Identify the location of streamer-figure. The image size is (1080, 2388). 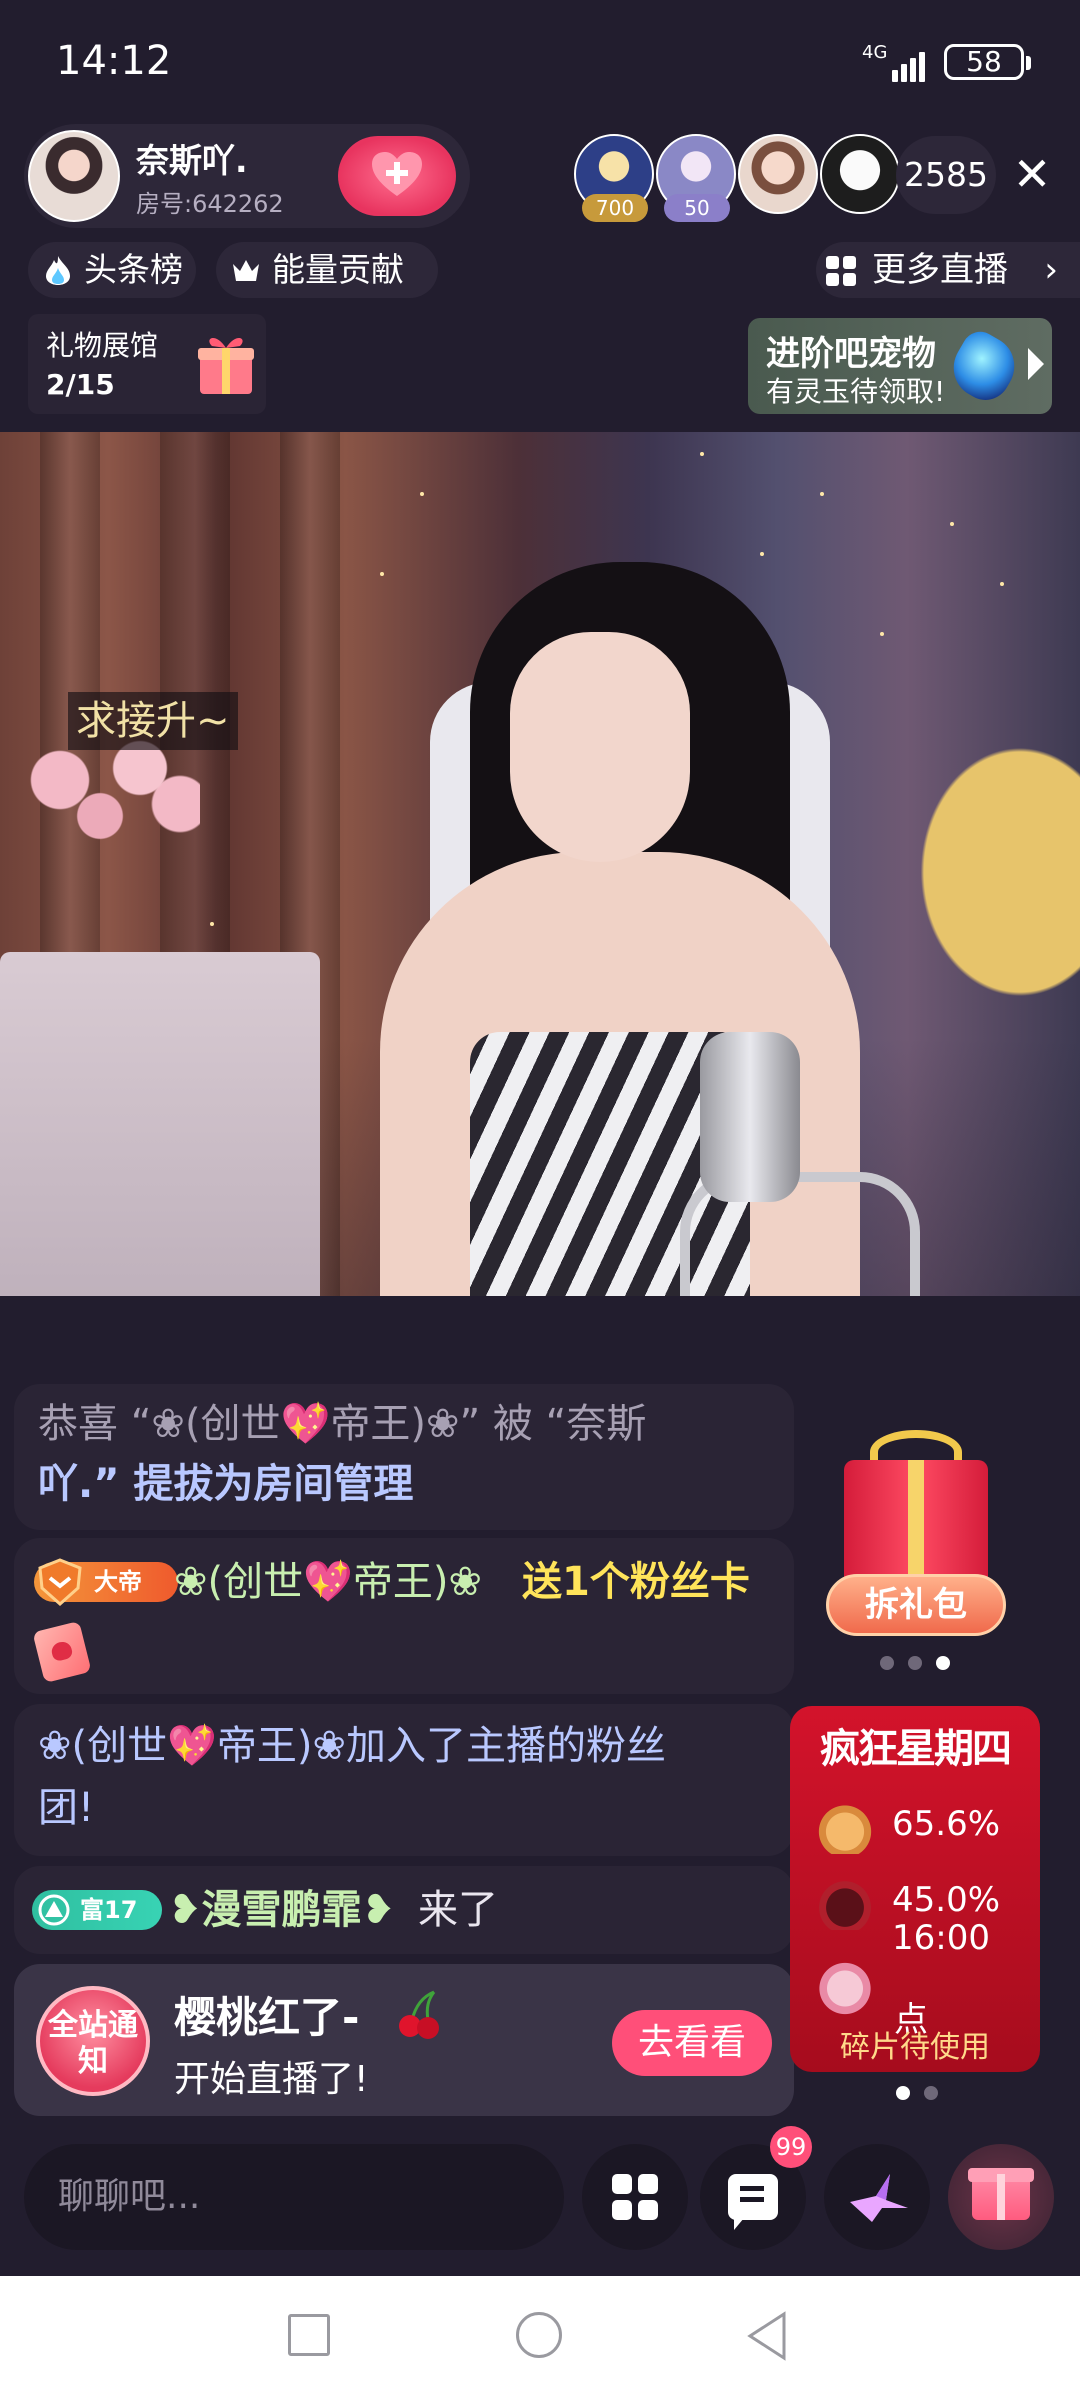
(600, 747).